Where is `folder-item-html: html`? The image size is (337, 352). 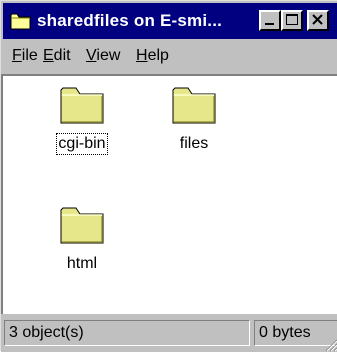
folder-item-html: html is located at coordinates (82, 239).